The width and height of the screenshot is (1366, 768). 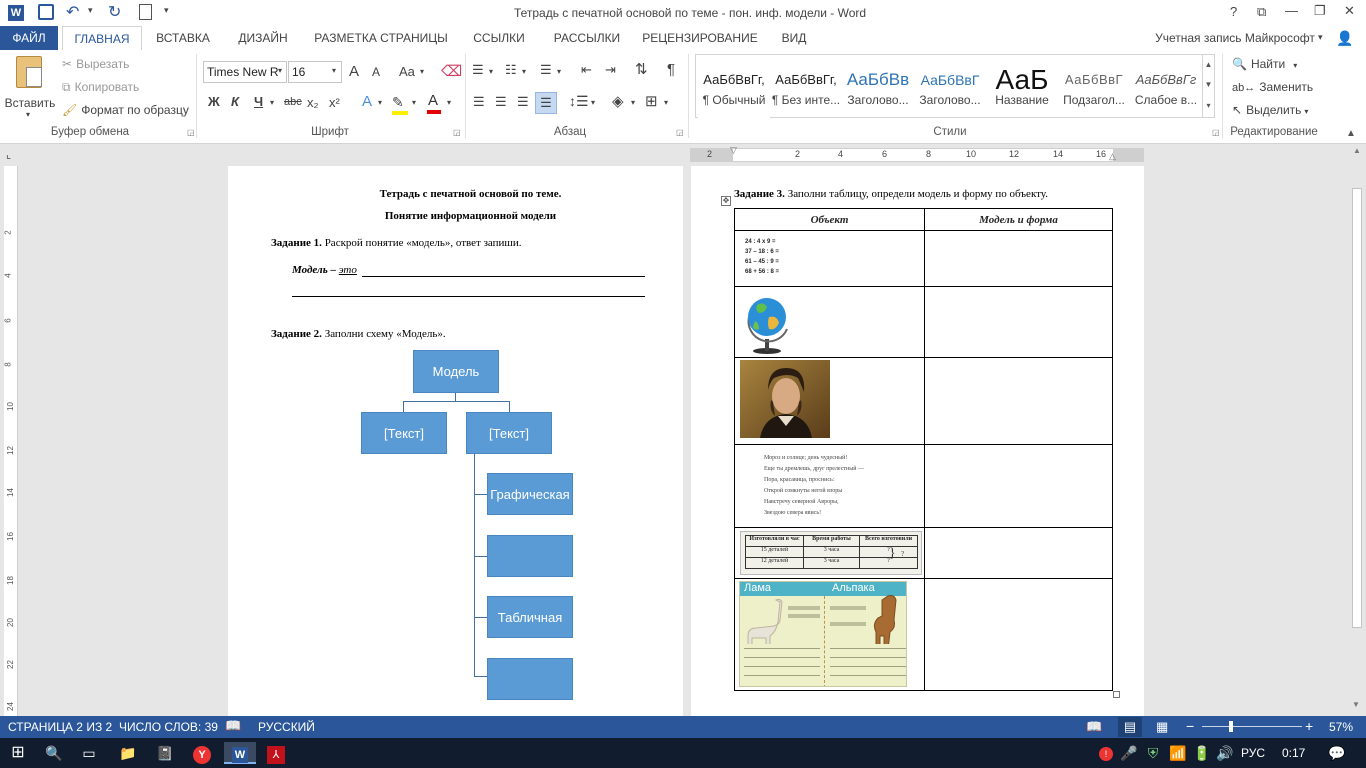 What do you see at coordinates (90, 10) in the screenshot?
I see `undo-dropdown-icon: ▾` at bounding box center [90, 10].